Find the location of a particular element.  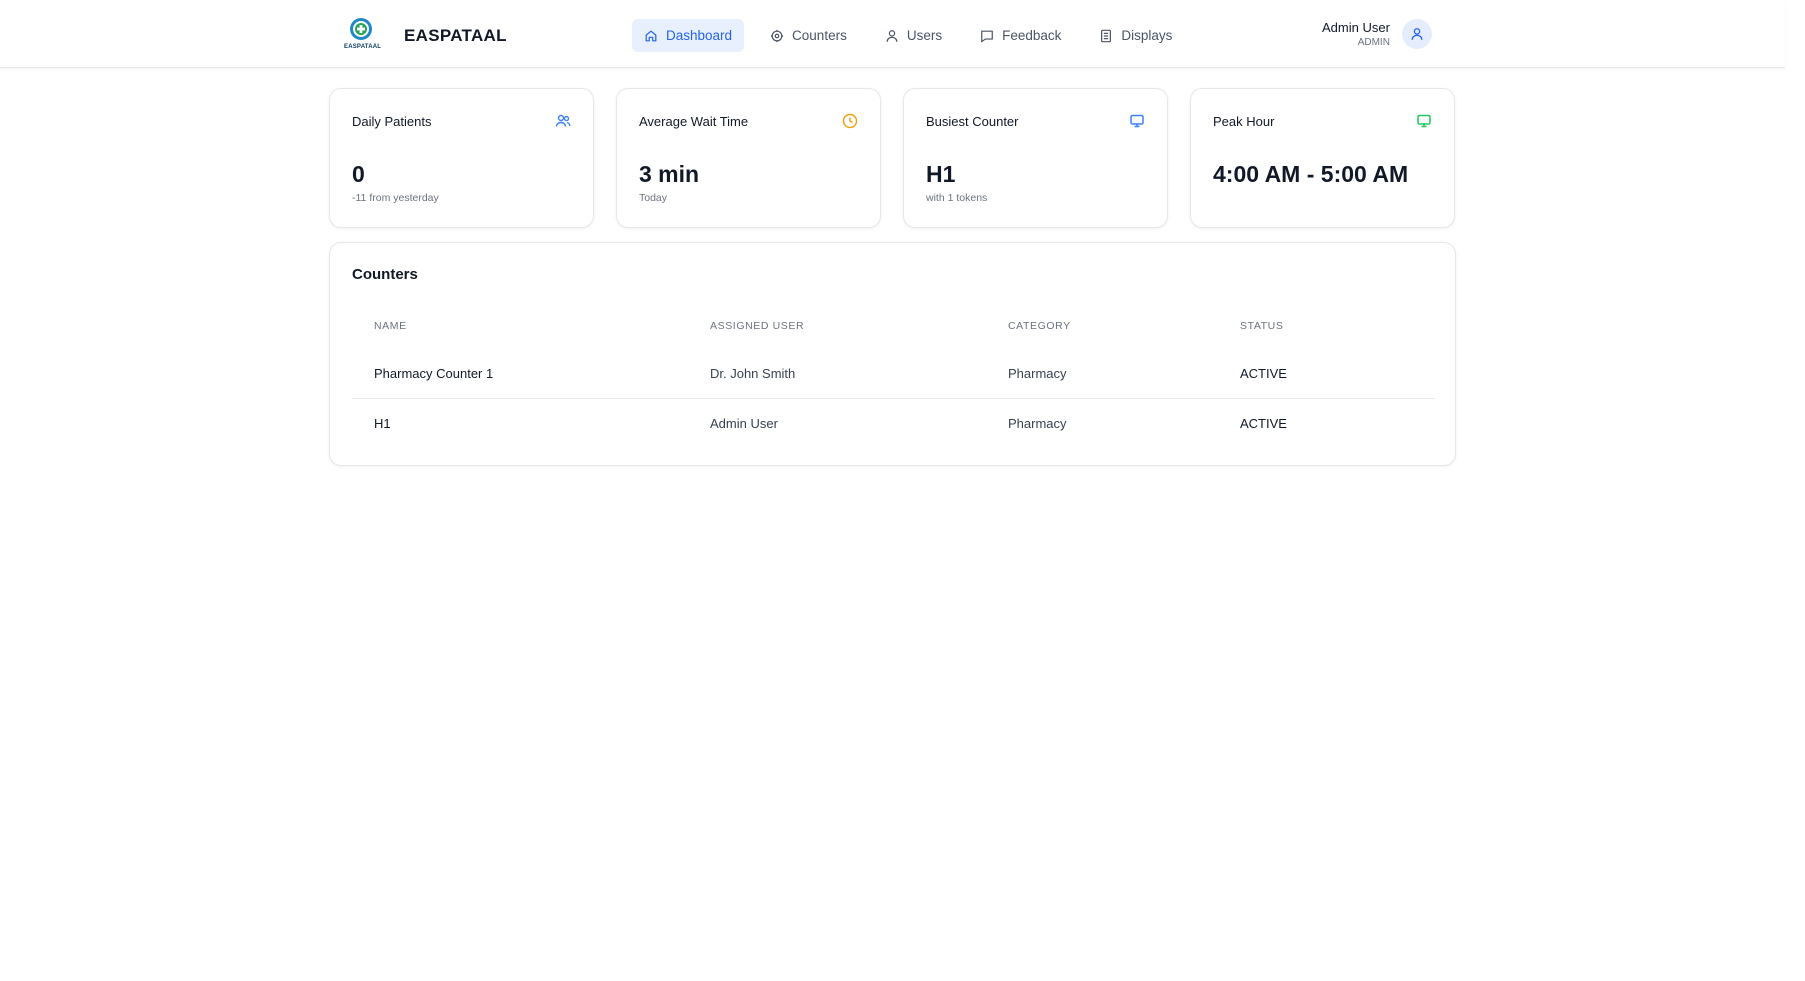

nav-feedback: Feedback is located at coordinates (1020, 35).